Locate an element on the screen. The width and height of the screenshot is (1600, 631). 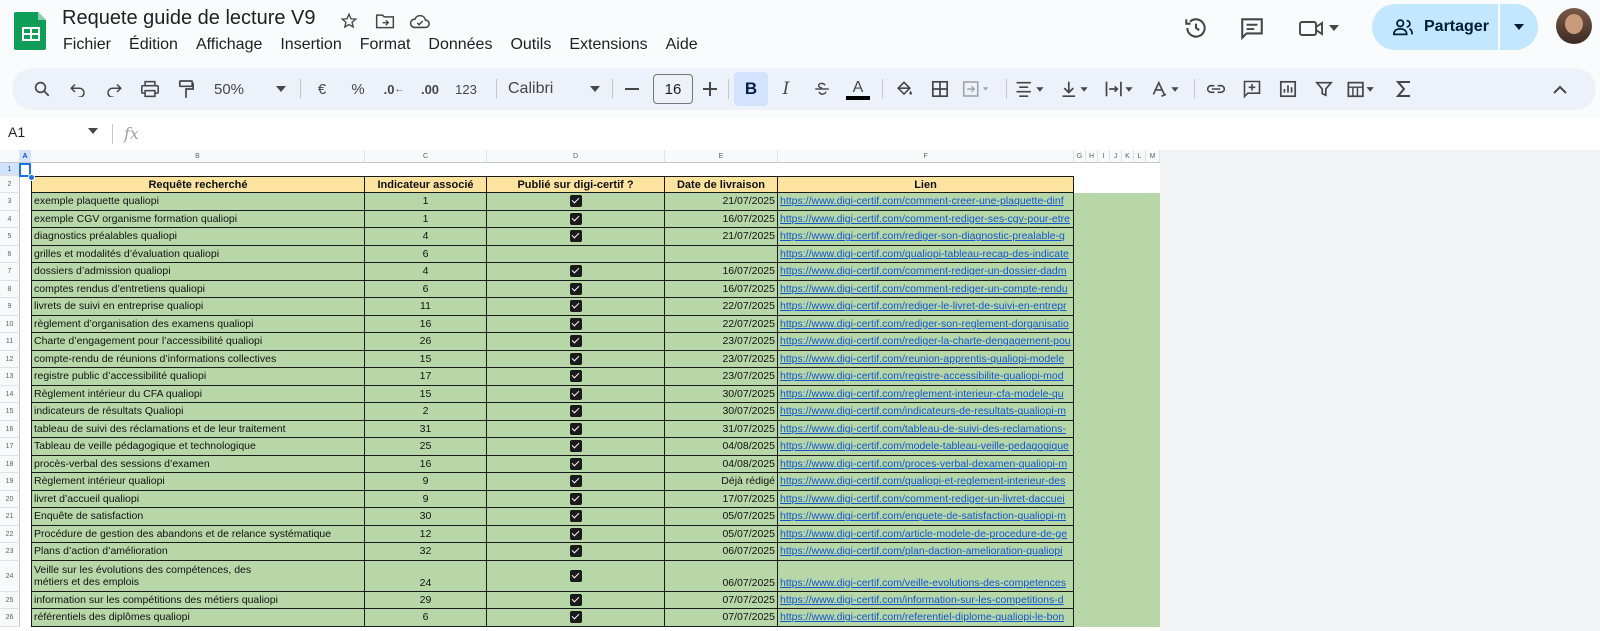
insert-chart-icon is located at coordinates (1288, 89).